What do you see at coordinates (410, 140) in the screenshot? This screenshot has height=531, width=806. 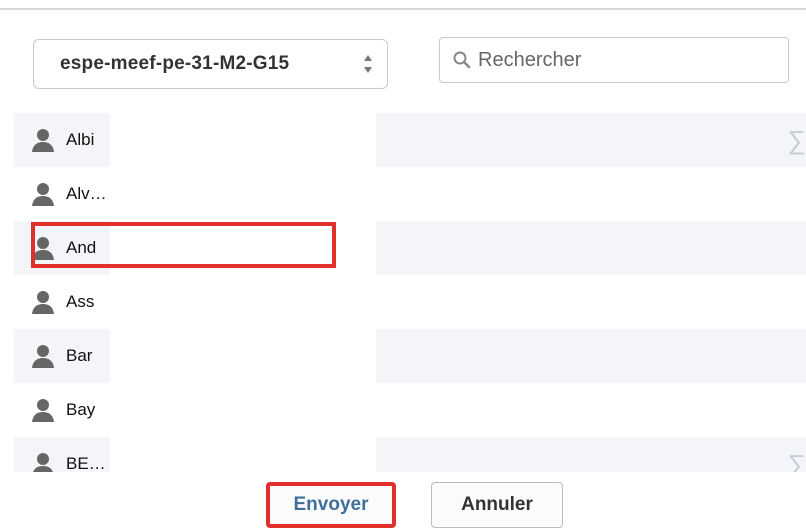 I see `list-item: Albi ∑` at bounding box center [410, 140].